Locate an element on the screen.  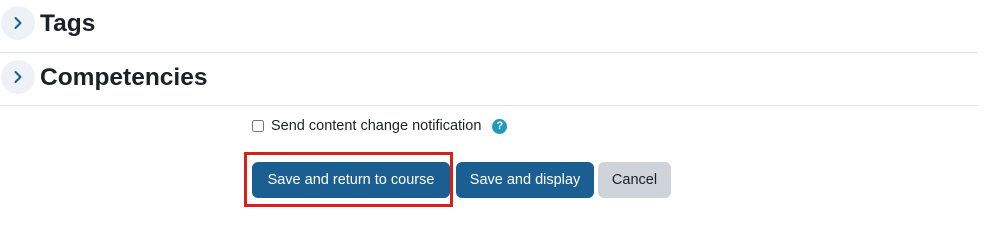
section-title-competencies: Competencies is located at coordinates (123, 78).